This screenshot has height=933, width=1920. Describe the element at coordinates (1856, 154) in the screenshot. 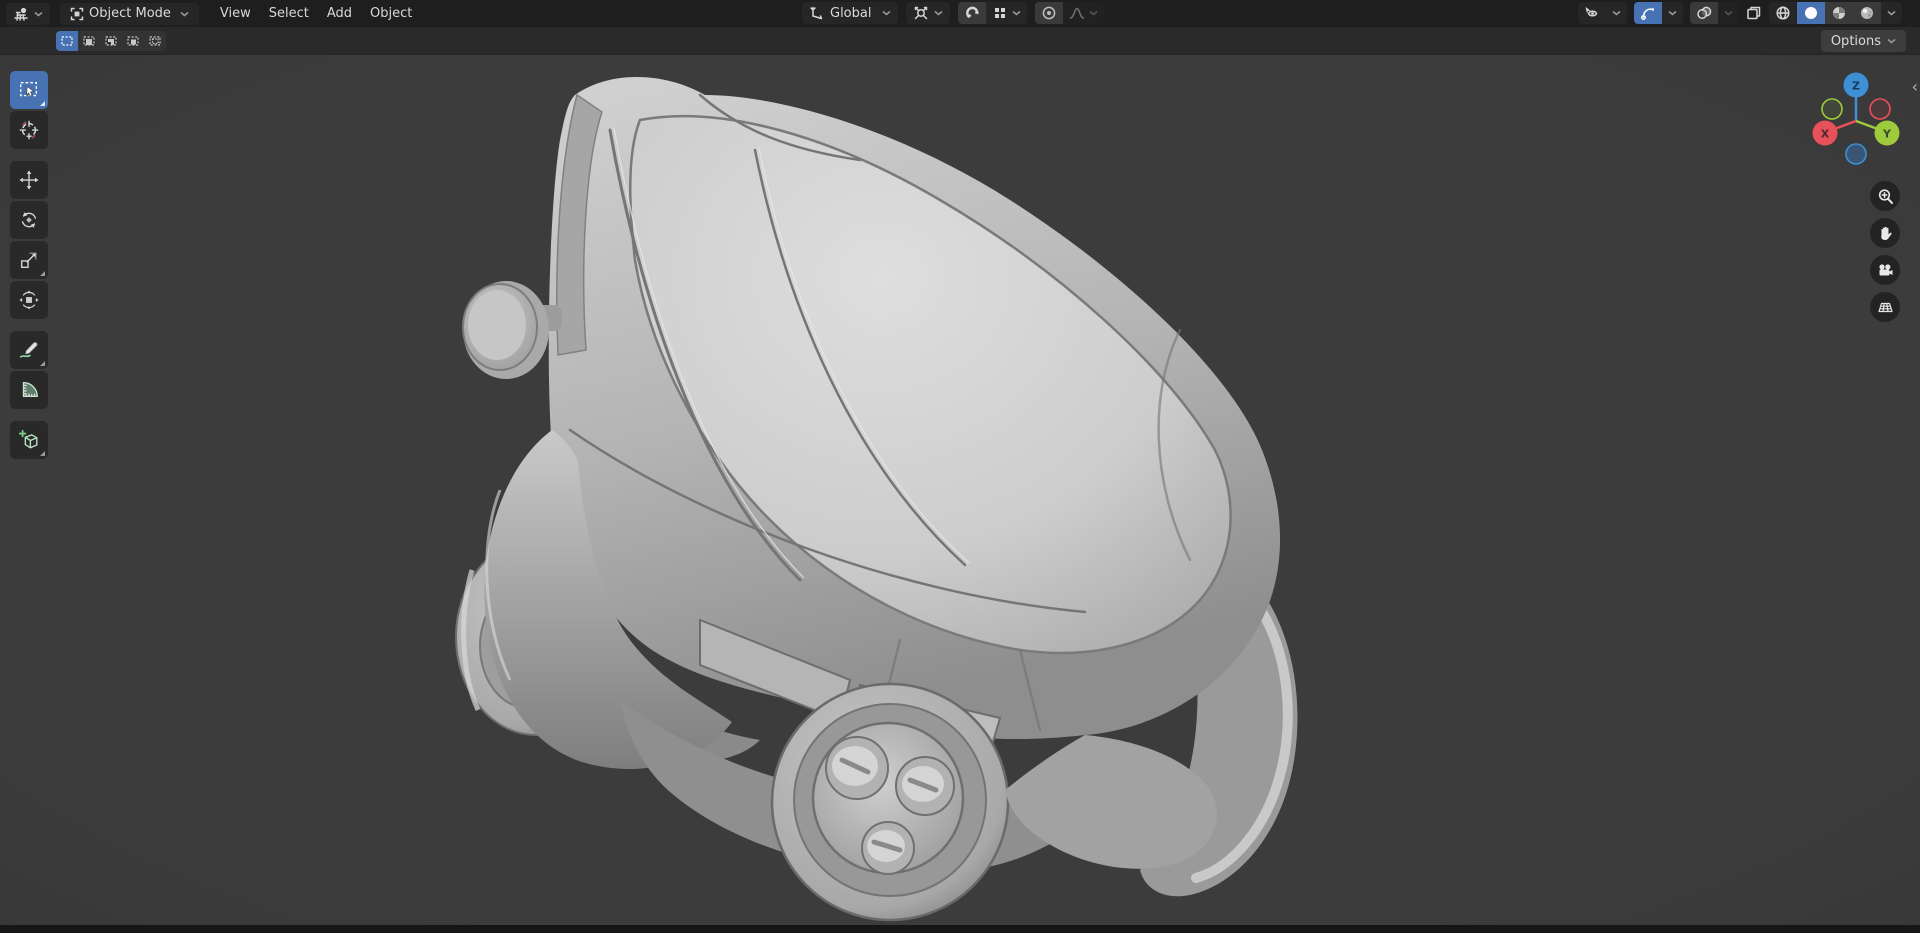

I see `gizmo-axis-neg-z` at that location.